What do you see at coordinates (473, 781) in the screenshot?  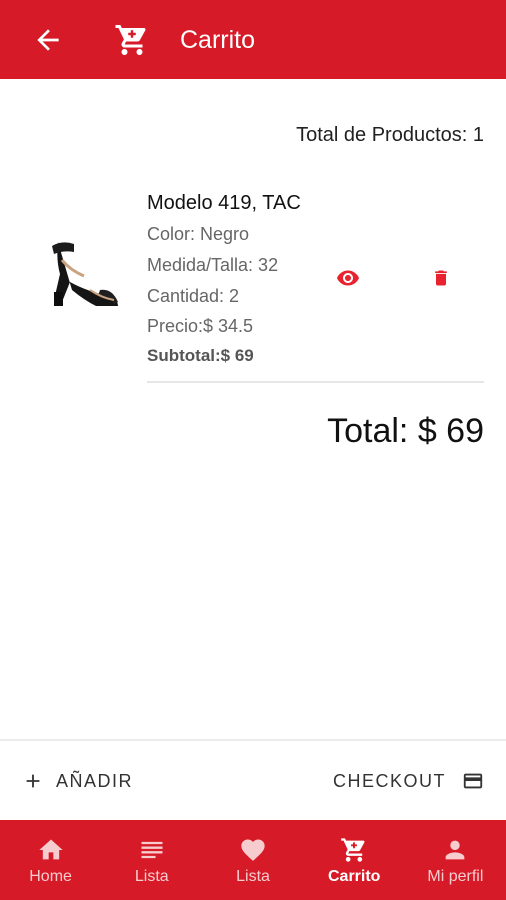 I see `credit-card-icon` at bounding box center [473, 781].